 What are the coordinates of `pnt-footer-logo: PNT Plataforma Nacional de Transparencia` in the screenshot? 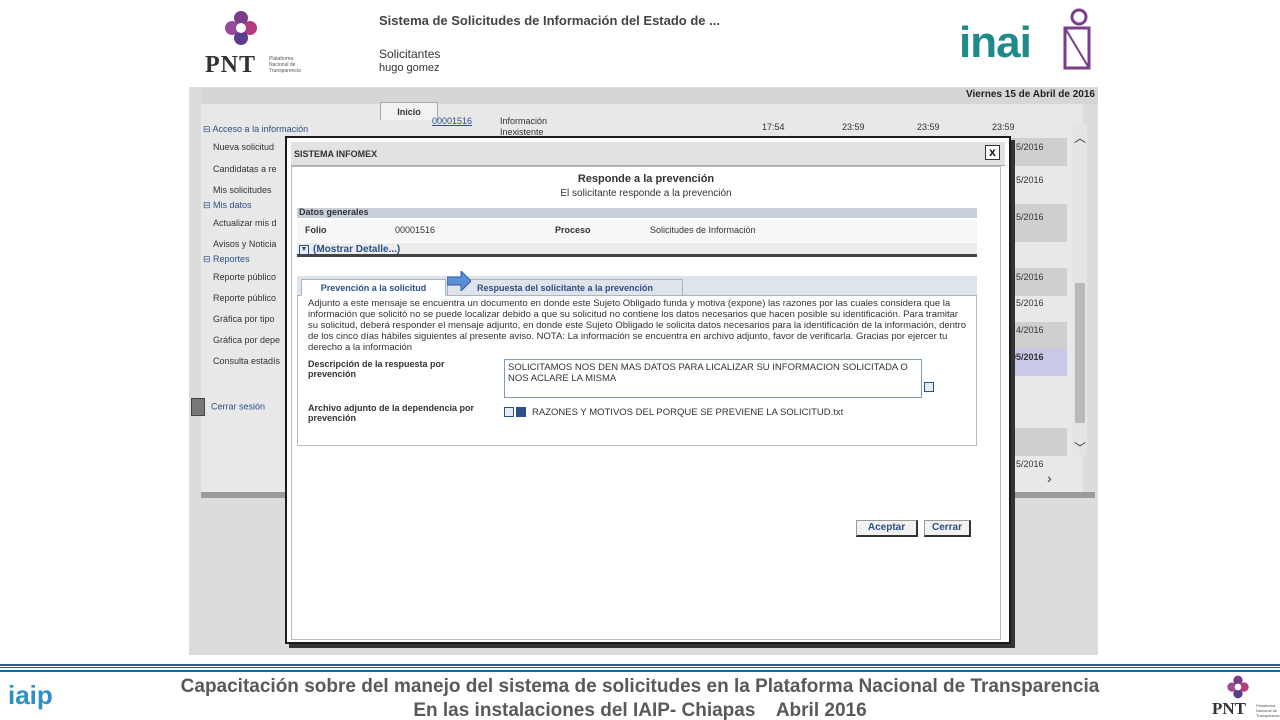 It's located at (1246, 696).